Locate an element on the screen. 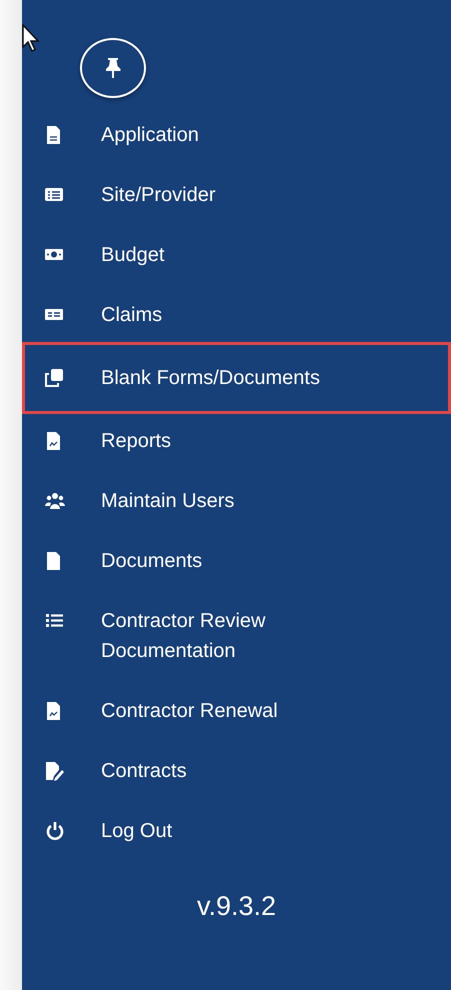 This screenshot has height=990, width=451. file-pen-icon is located at coordinates (55, 771).